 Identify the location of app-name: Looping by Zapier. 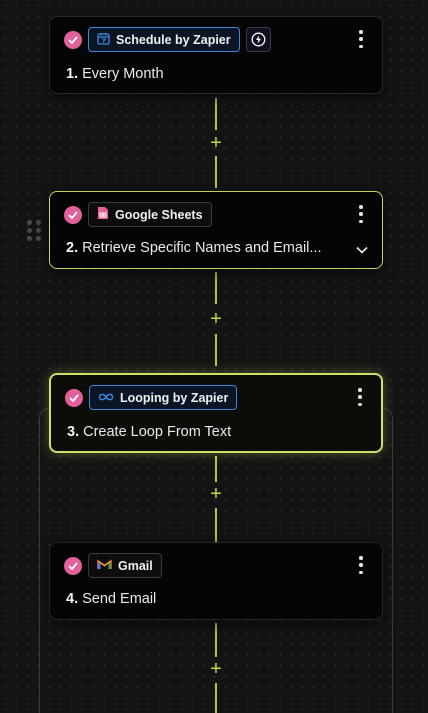
(174, 397).